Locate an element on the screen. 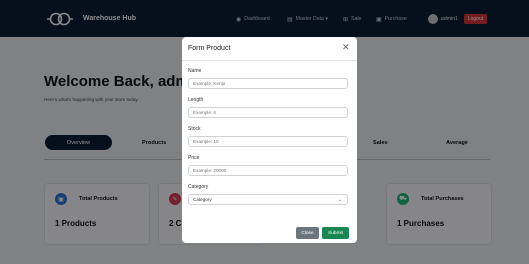 This screenshot has width=529, height=264. stock-label: Stock is located at coordinates (194, 129).